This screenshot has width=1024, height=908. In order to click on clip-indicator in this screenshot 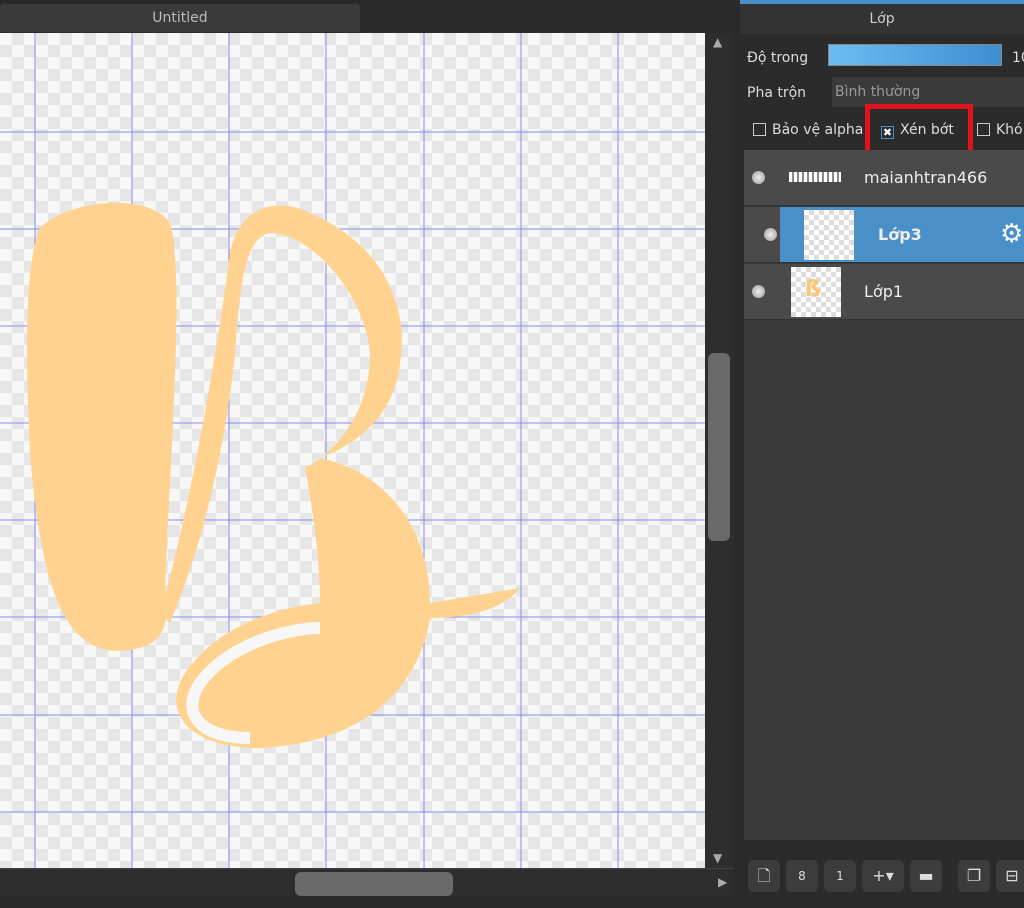, I will do `click(762, 235)`.